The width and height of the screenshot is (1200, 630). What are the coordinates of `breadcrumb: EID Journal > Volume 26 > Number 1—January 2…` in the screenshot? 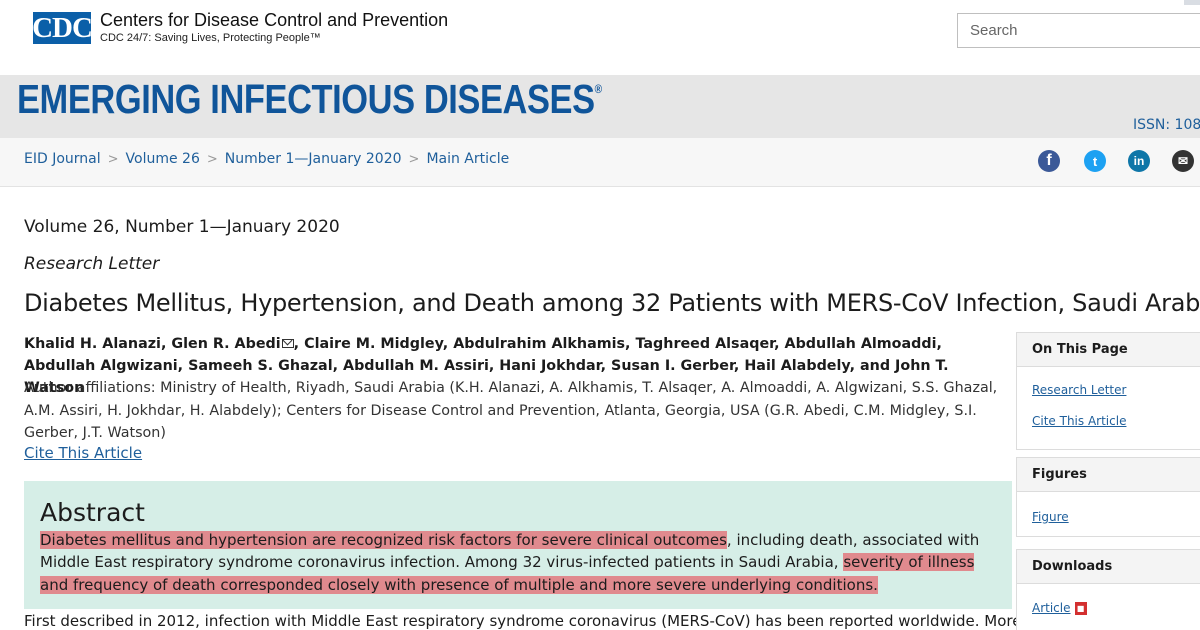 It's located at (266, 159).